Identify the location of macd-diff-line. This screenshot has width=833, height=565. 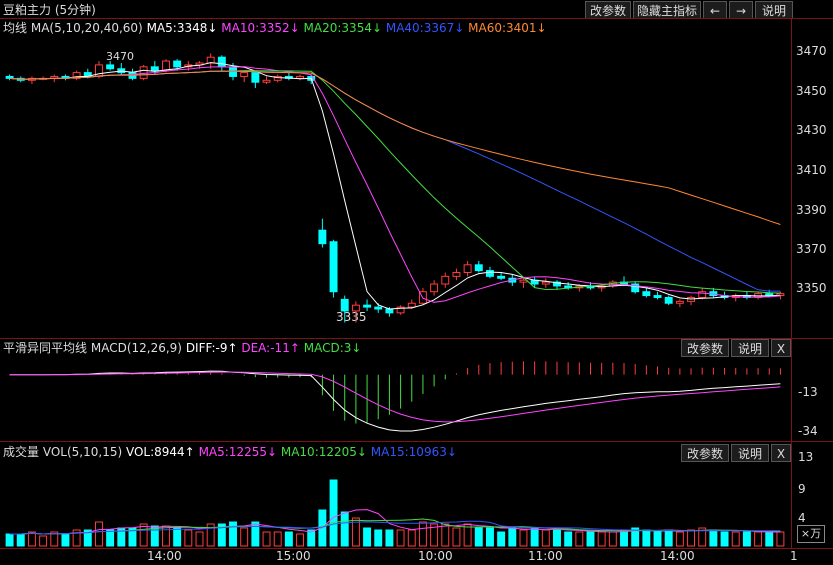
(395, 401).